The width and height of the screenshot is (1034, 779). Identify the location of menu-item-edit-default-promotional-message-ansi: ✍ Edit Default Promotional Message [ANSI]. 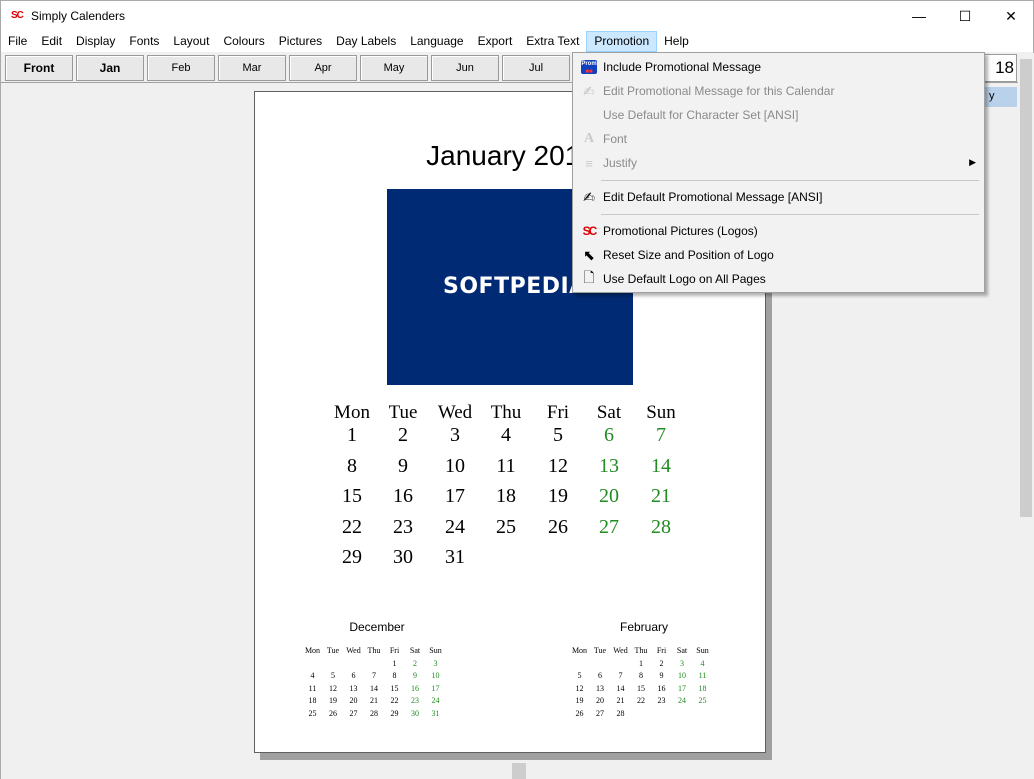
(778, 197).